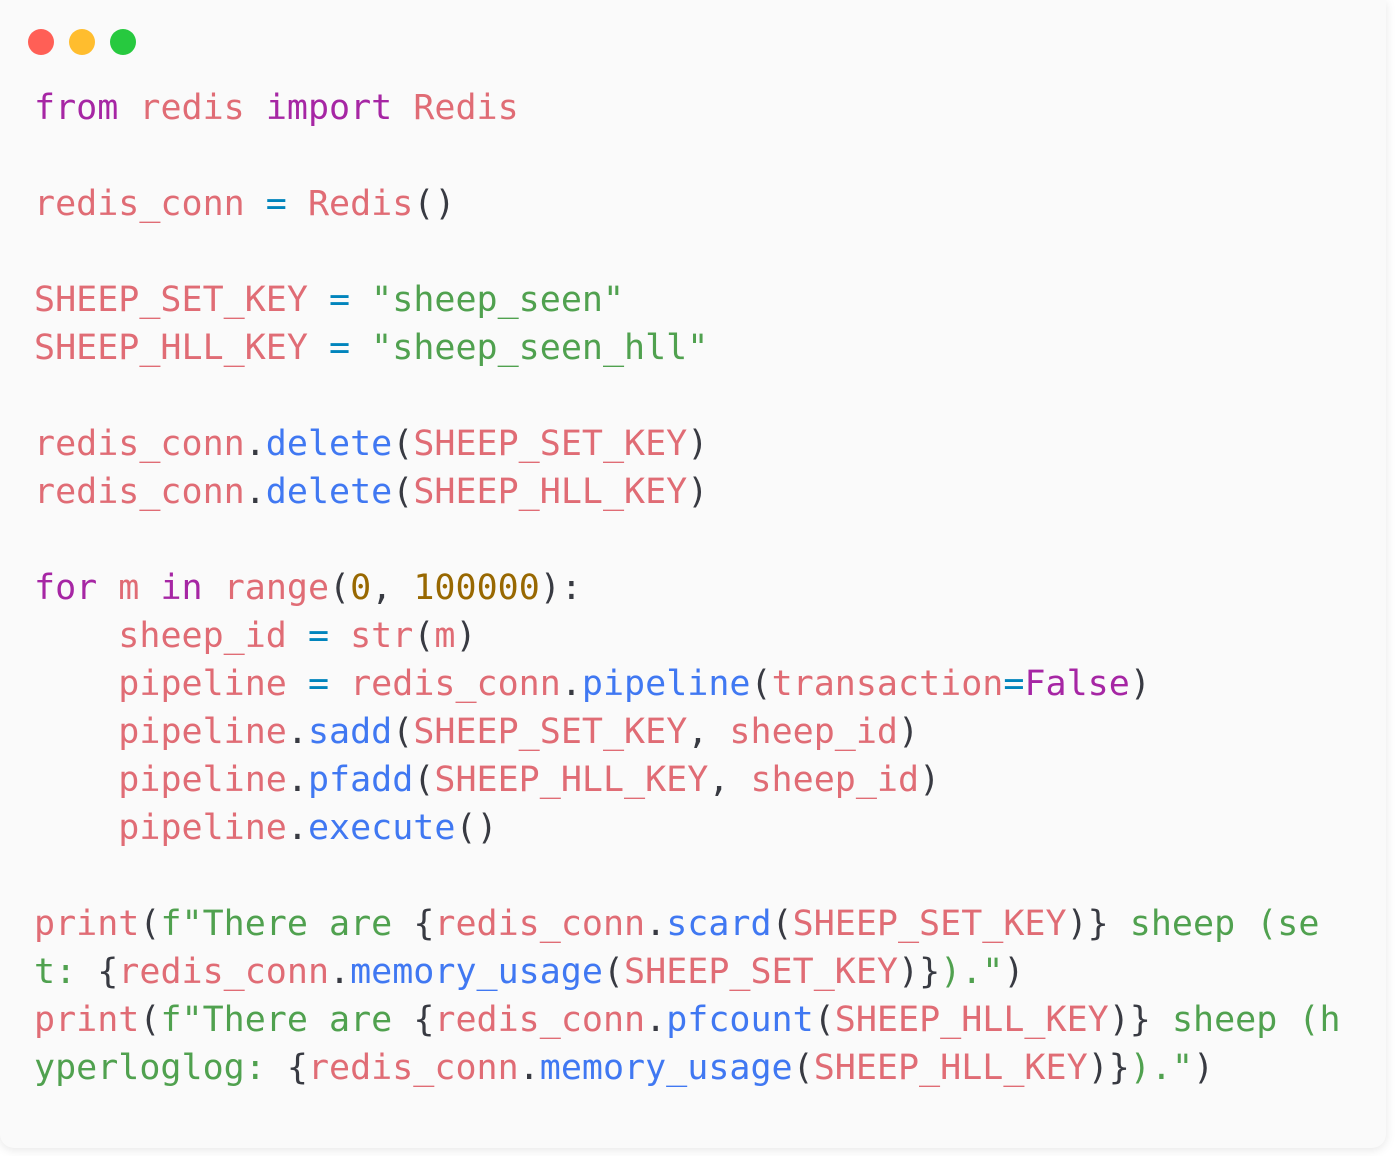  What do you see at coordinates (729, 780) in the screenshot?
I see `code-token: ,` at bounding box center [729, 780].